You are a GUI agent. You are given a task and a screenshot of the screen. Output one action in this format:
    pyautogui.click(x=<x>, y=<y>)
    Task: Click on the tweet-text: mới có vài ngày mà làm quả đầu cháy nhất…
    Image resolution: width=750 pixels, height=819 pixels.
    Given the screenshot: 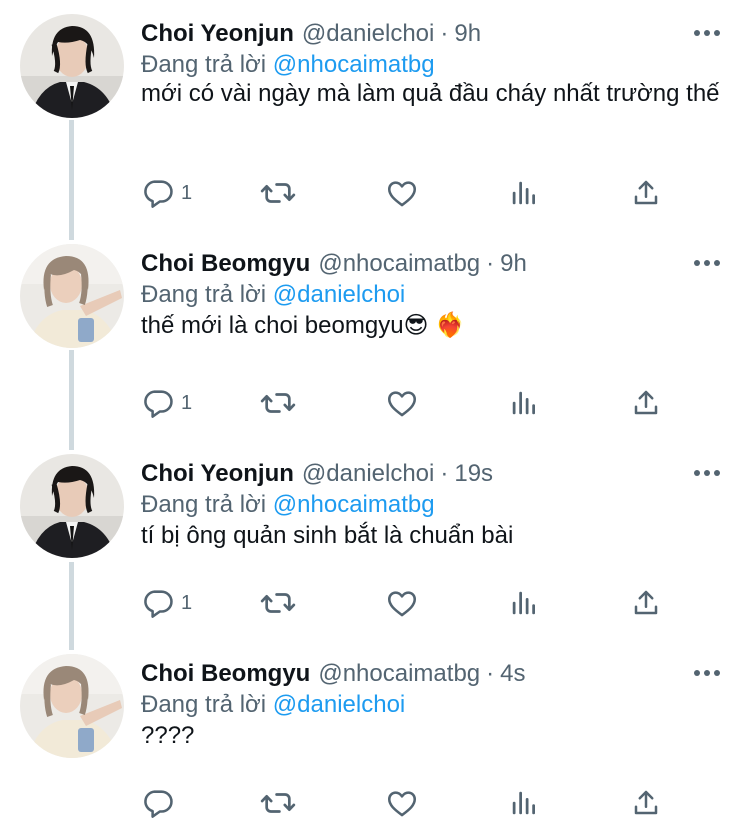 What is the action you would take?
    pyautogui.click(x=430, y=93)
    